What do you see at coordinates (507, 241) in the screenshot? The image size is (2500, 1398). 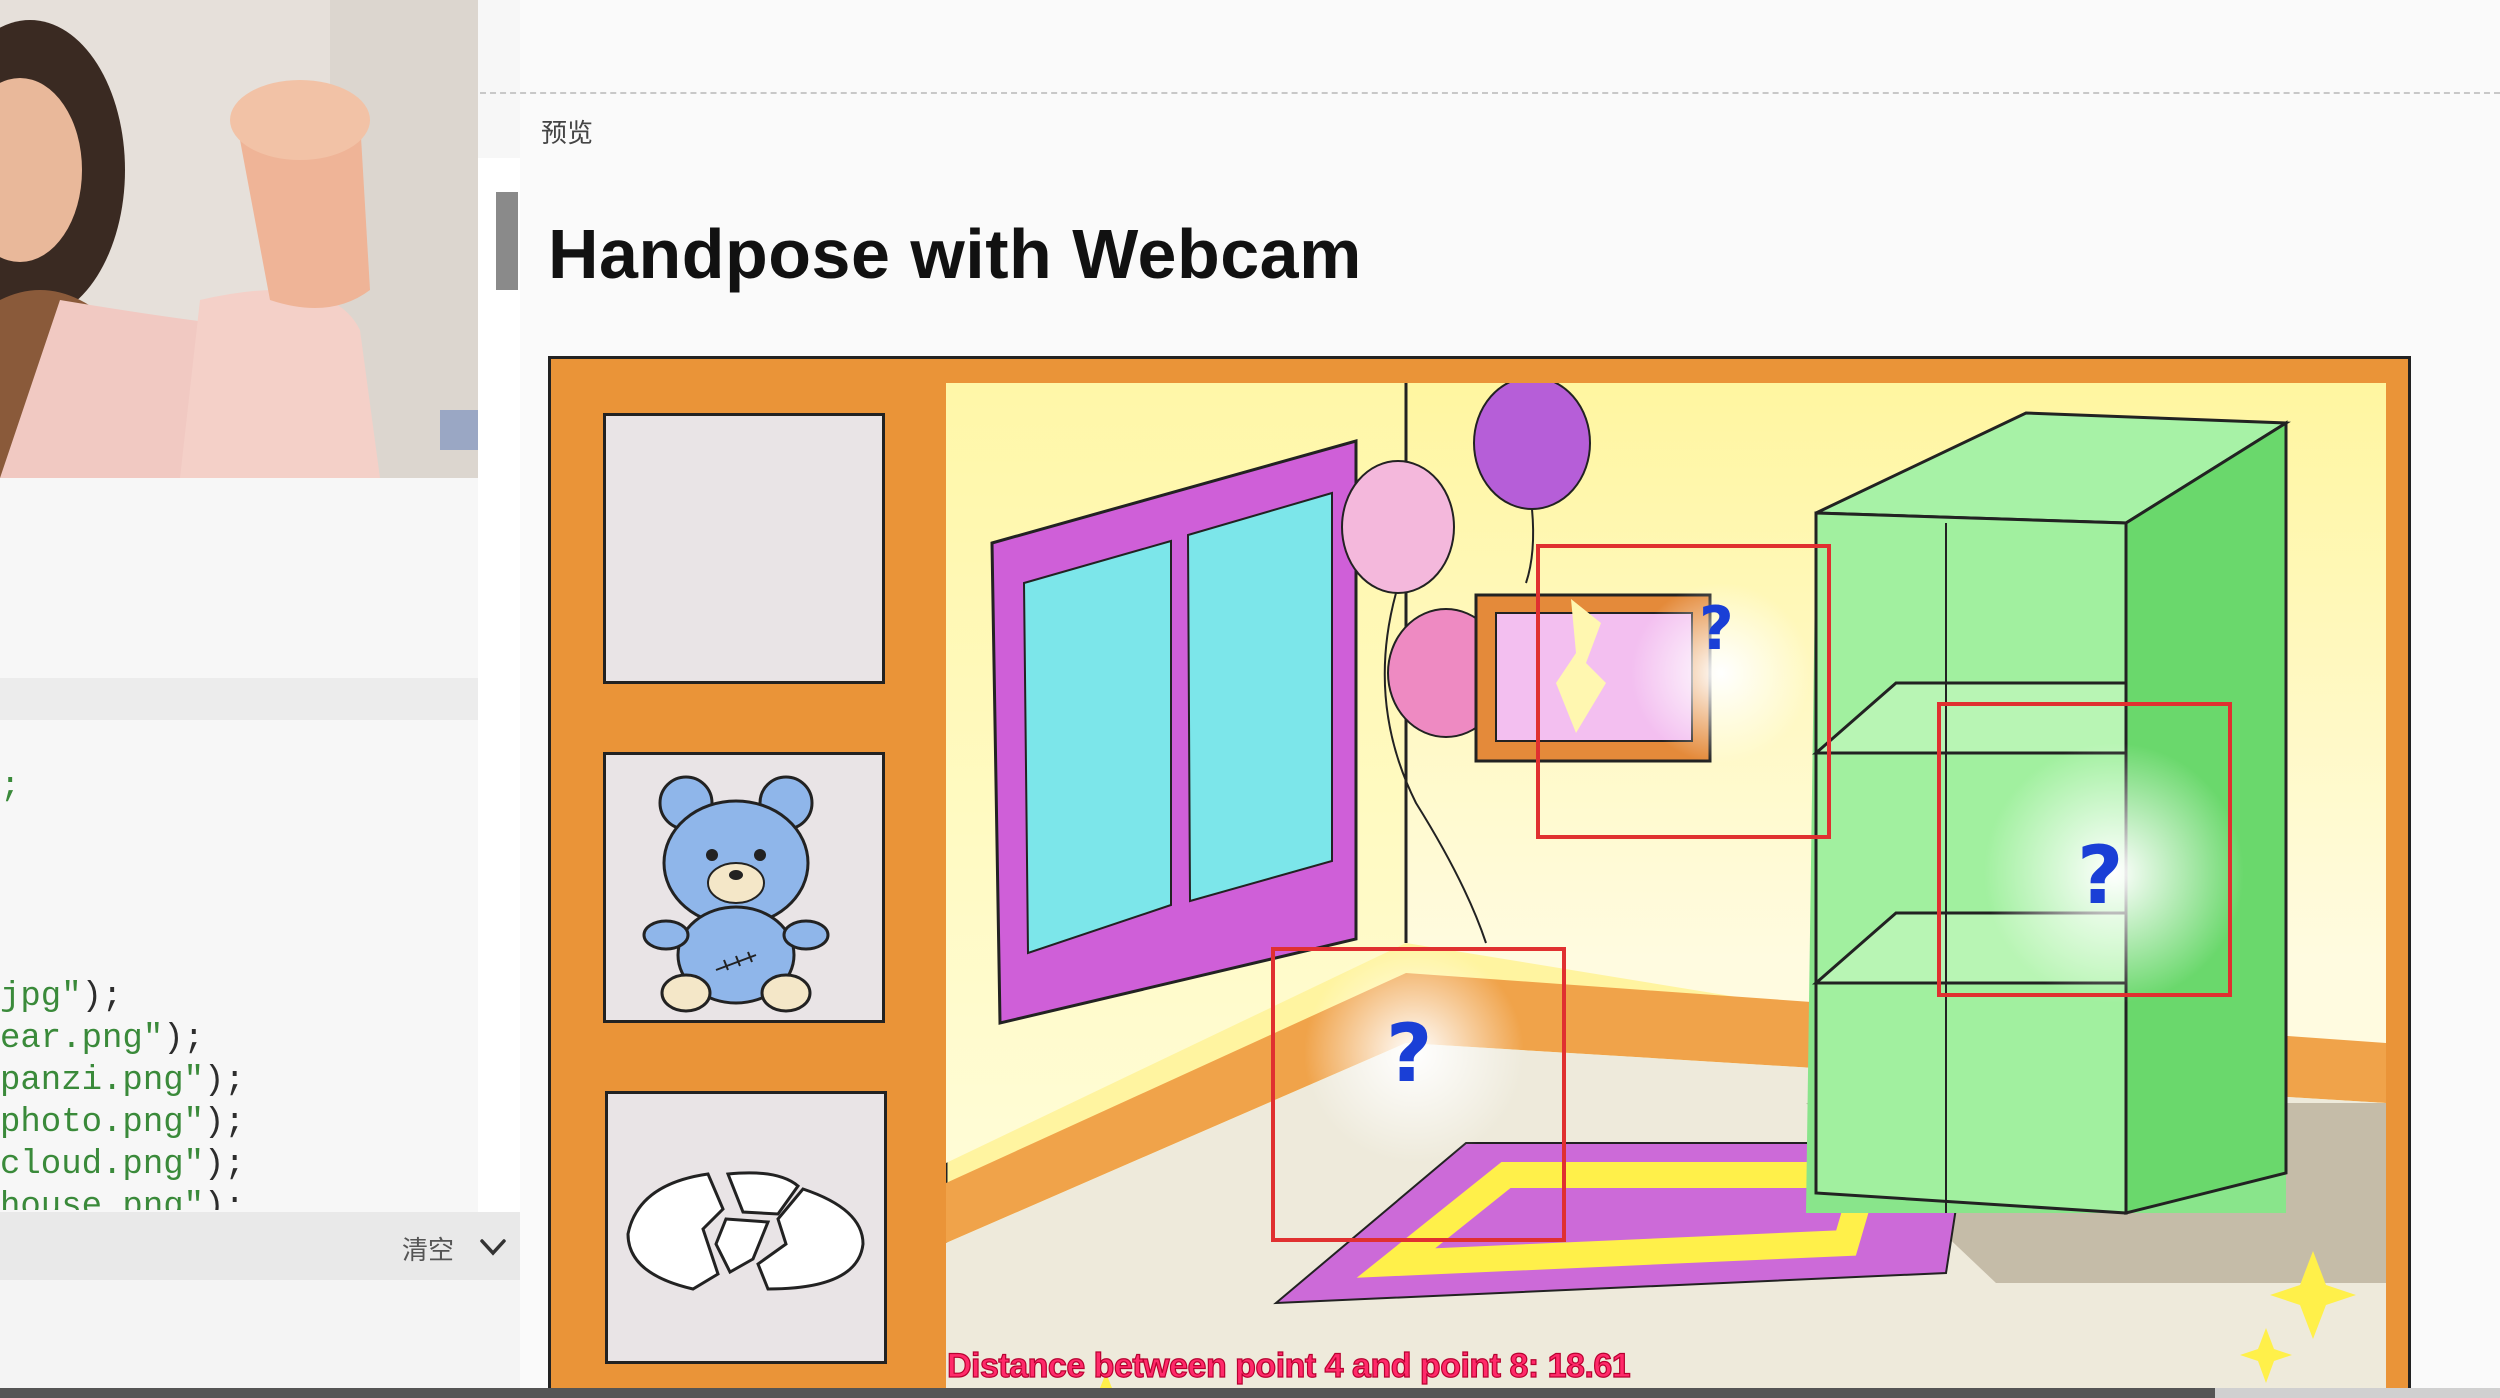 I see `editor-scrollbar-thumb` at bounding box center [507, 241].